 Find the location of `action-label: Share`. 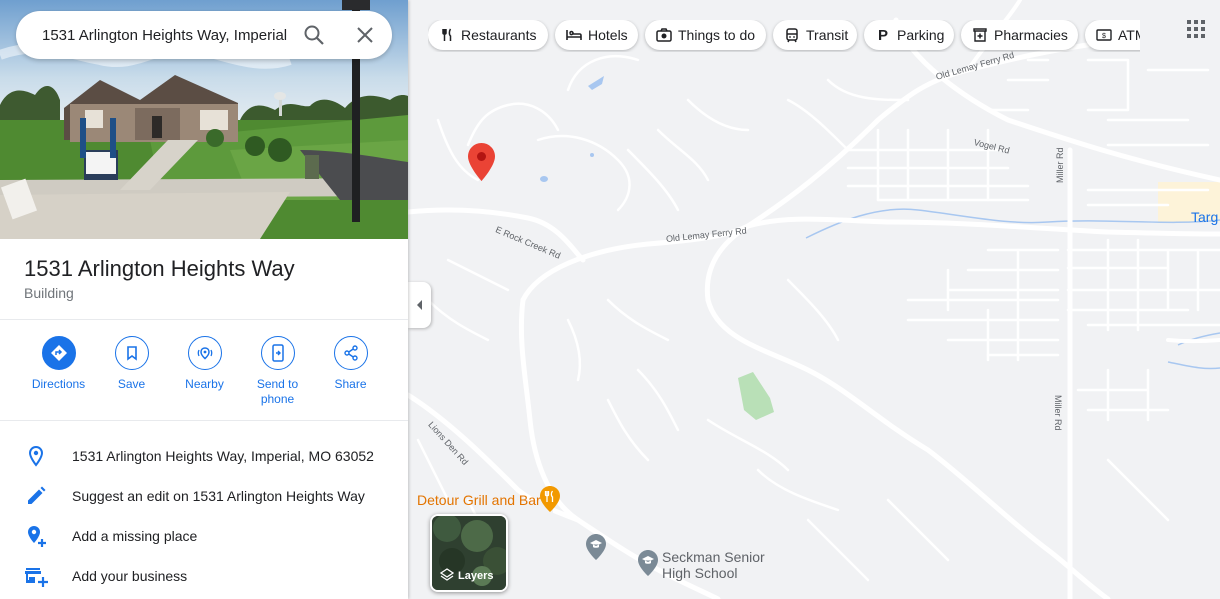

action-label: Share is located at coordinates (350, 384).